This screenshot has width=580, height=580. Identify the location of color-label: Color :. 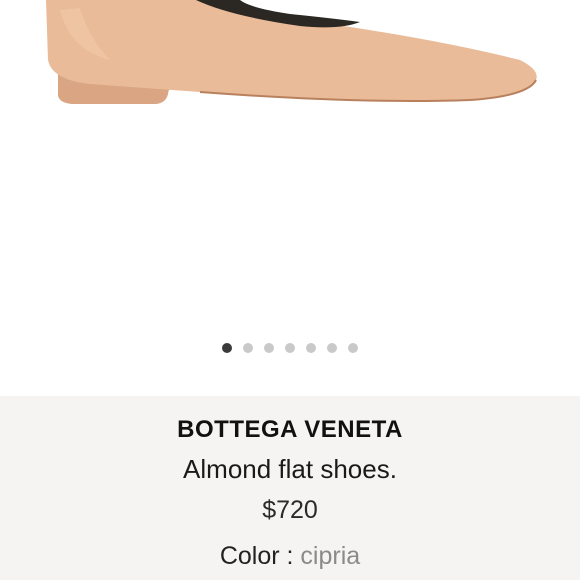
(260, 556).